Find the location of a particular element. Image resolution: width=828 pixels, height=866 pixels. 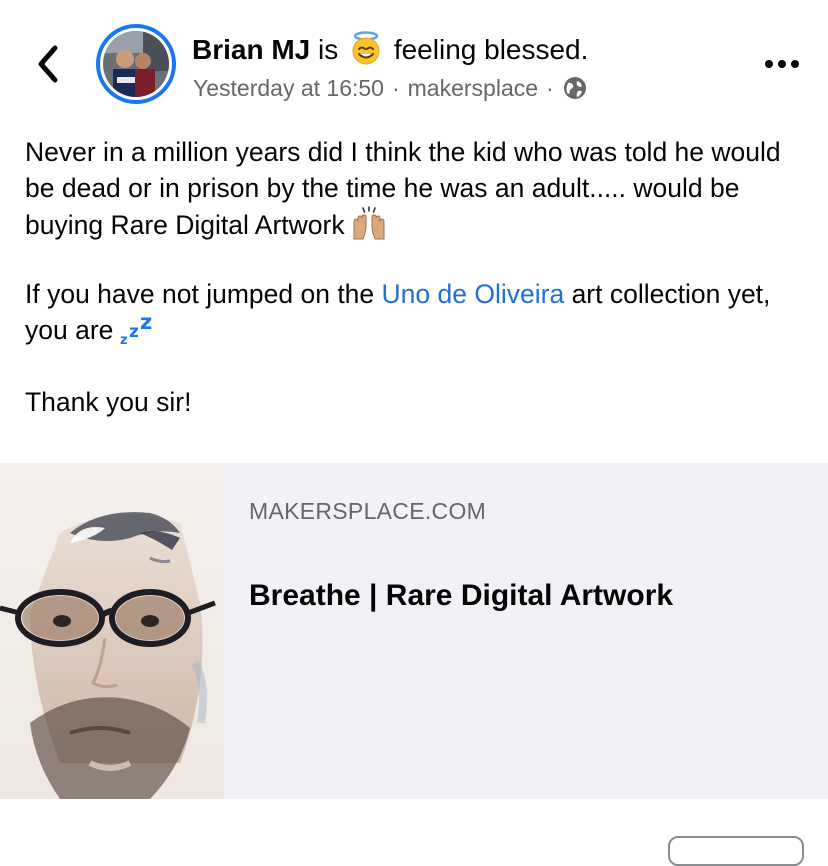

smiling-face-with-halo-icon is located at coordinates (366, 48).